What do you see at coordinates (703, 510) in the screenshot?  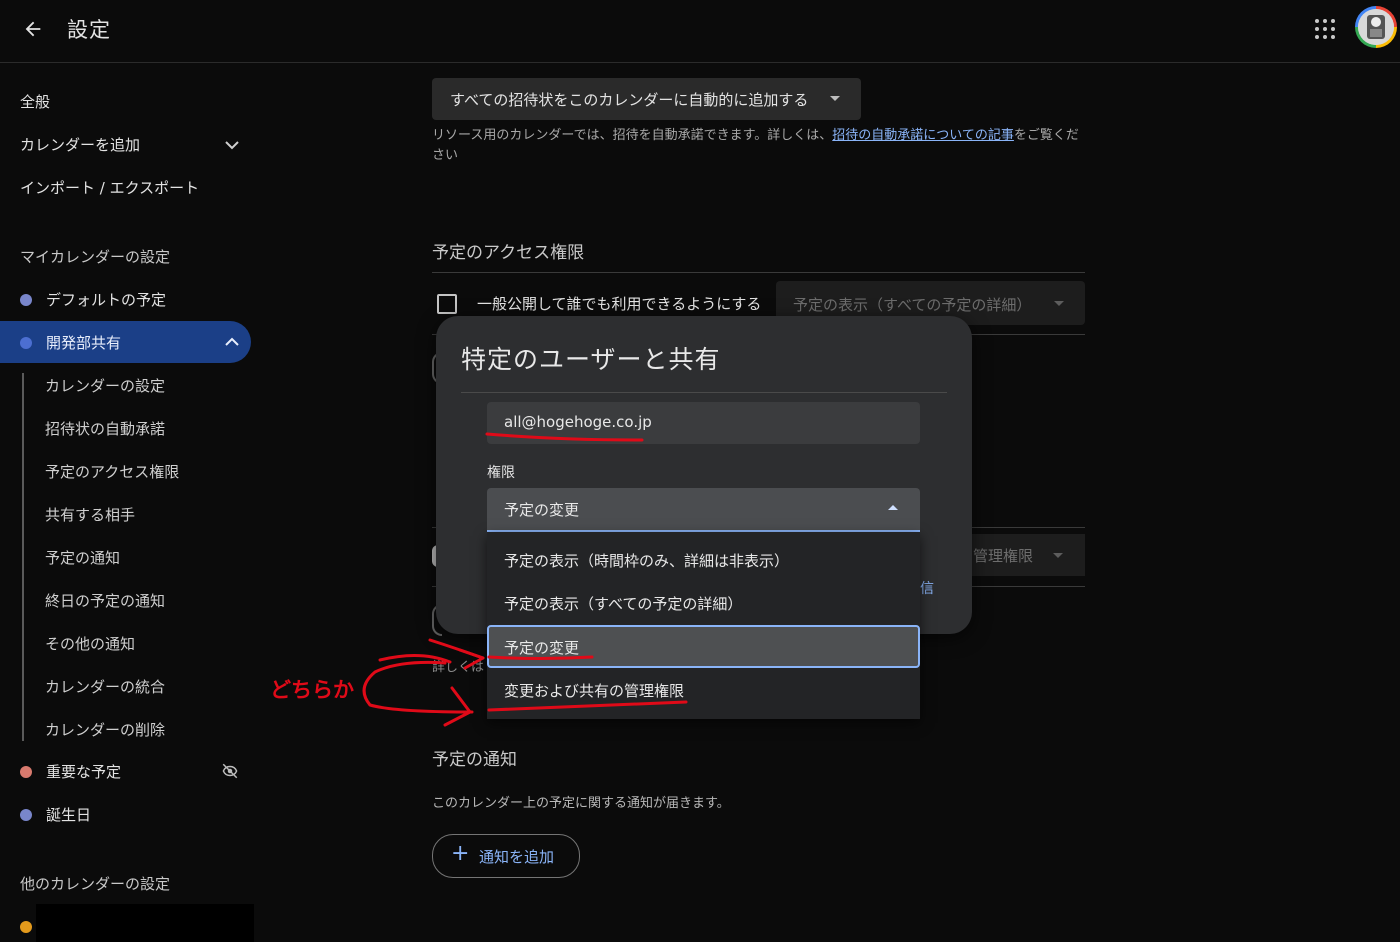 I see `permission-select: 予定の変更` at bounding box center [703, 510].